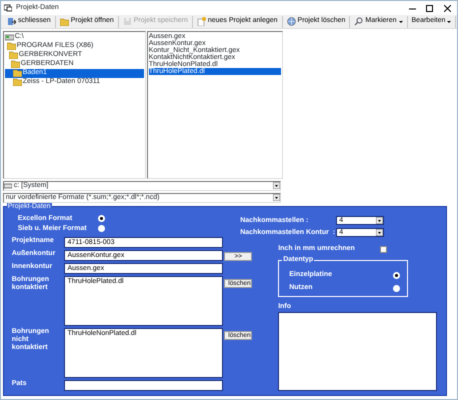 The width and height of the screenshot is (458, 400). What do you see at coordinates (64, 21) in the screenshot?
I see `folder-icon` at bounding box center [64, 21].